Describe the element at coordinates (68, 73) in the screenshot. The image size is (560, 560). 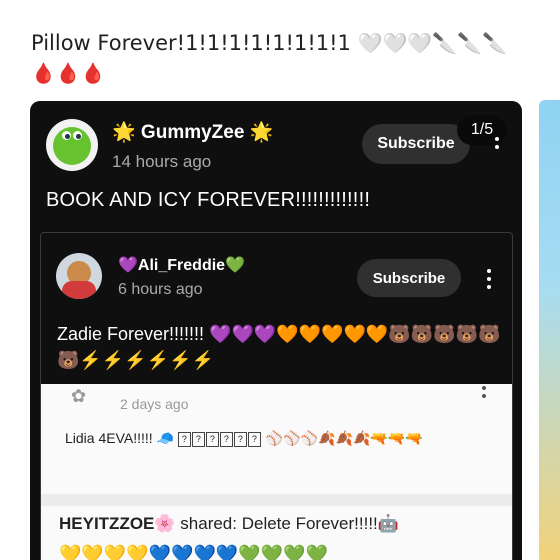
I see `post-emojis-line2: 🩸🩸🩸` at that location.